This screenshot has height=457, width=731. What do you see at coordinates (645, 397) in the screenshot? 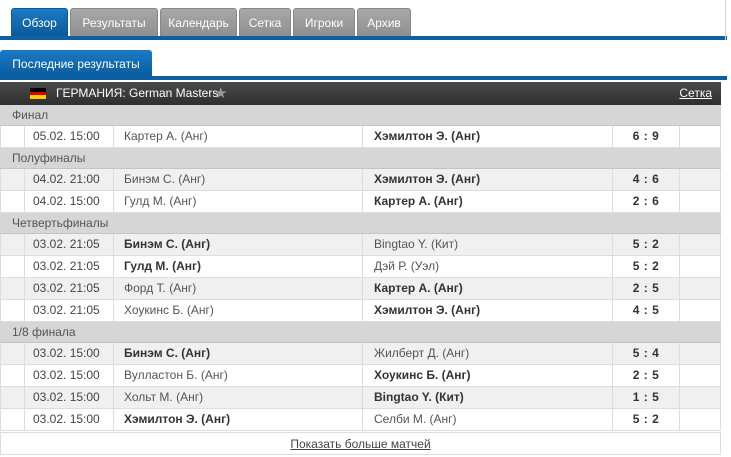
I see `match-score: 1 : 5` at bounding box center [645, 397].